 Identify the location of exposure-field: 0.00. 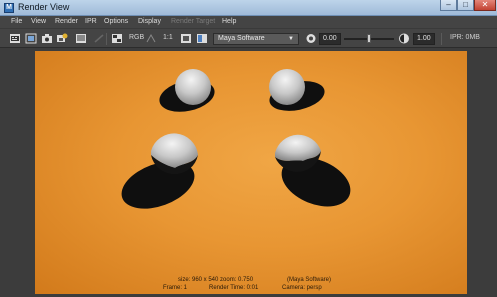
(330, 39).